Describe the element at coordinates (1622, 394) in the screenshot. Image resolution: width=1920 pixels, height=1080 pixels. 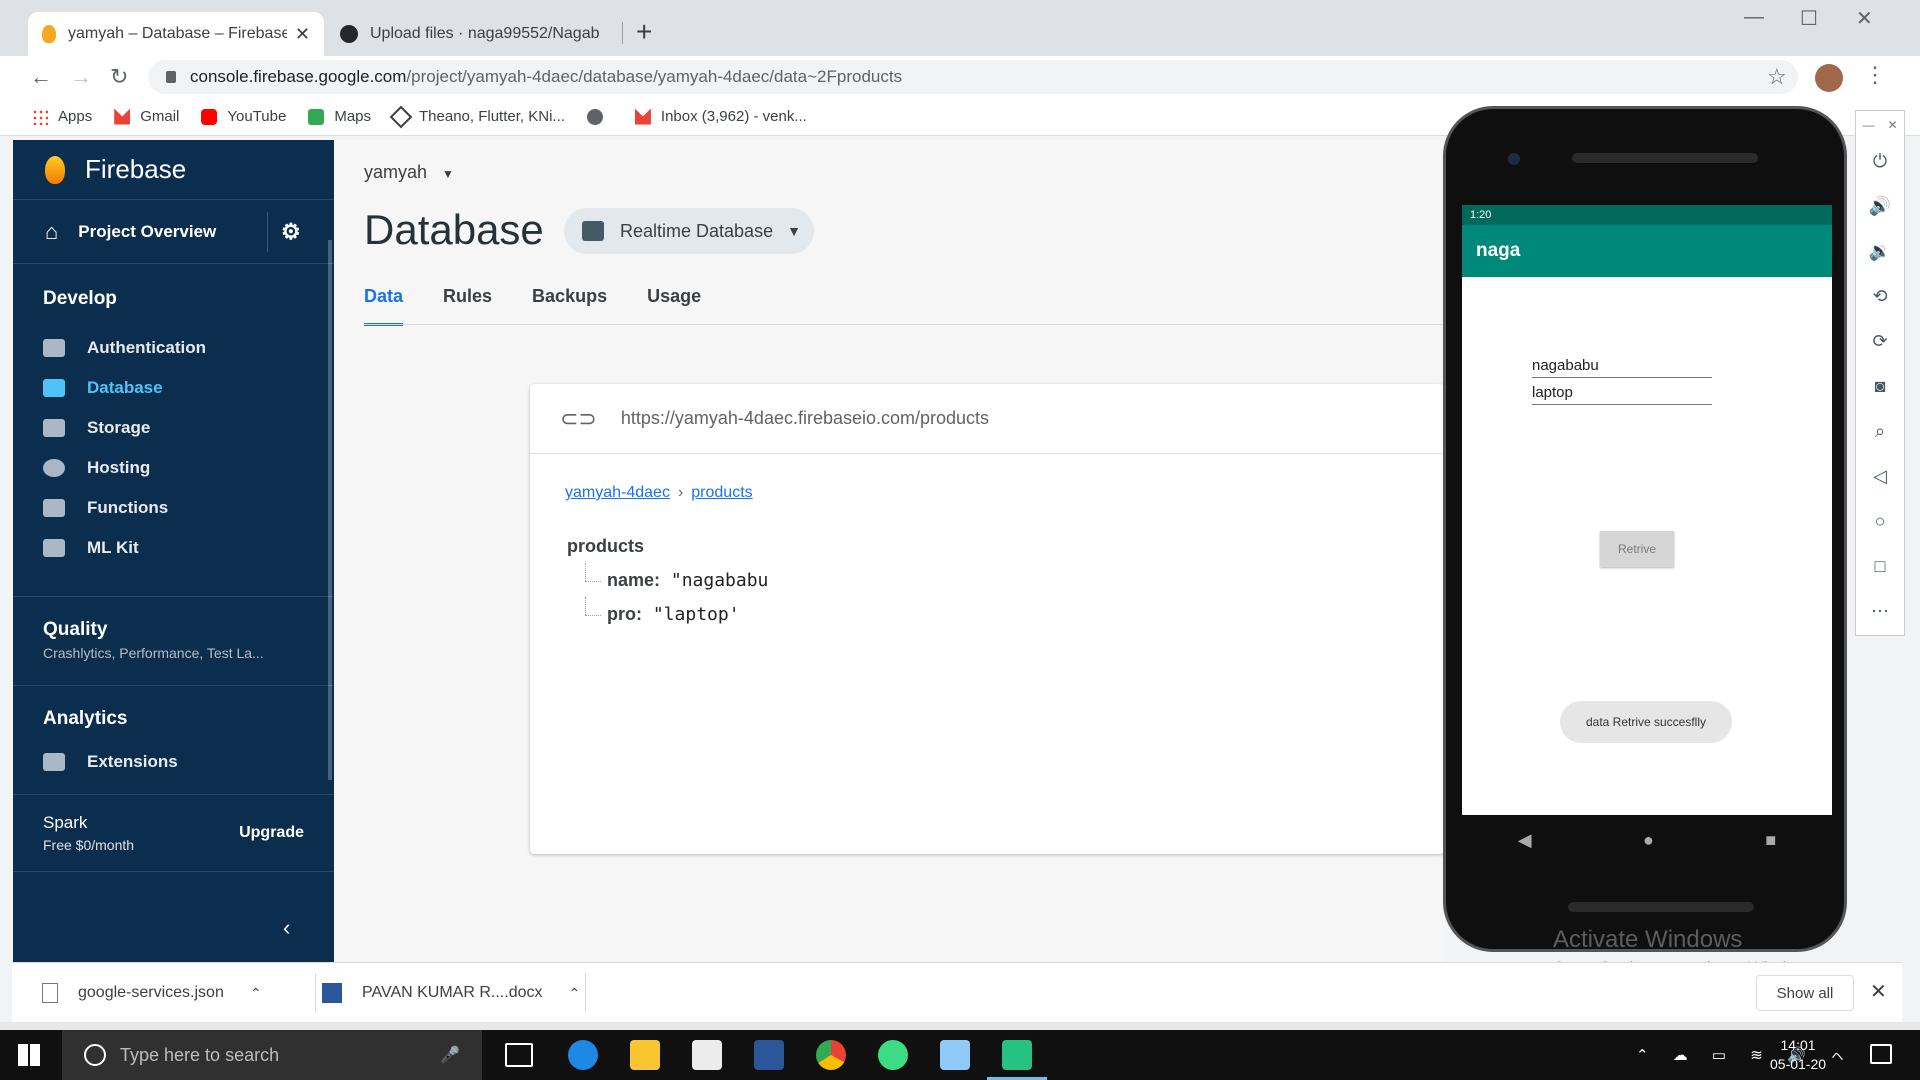
I see `product-edittext: laptop` at that location.